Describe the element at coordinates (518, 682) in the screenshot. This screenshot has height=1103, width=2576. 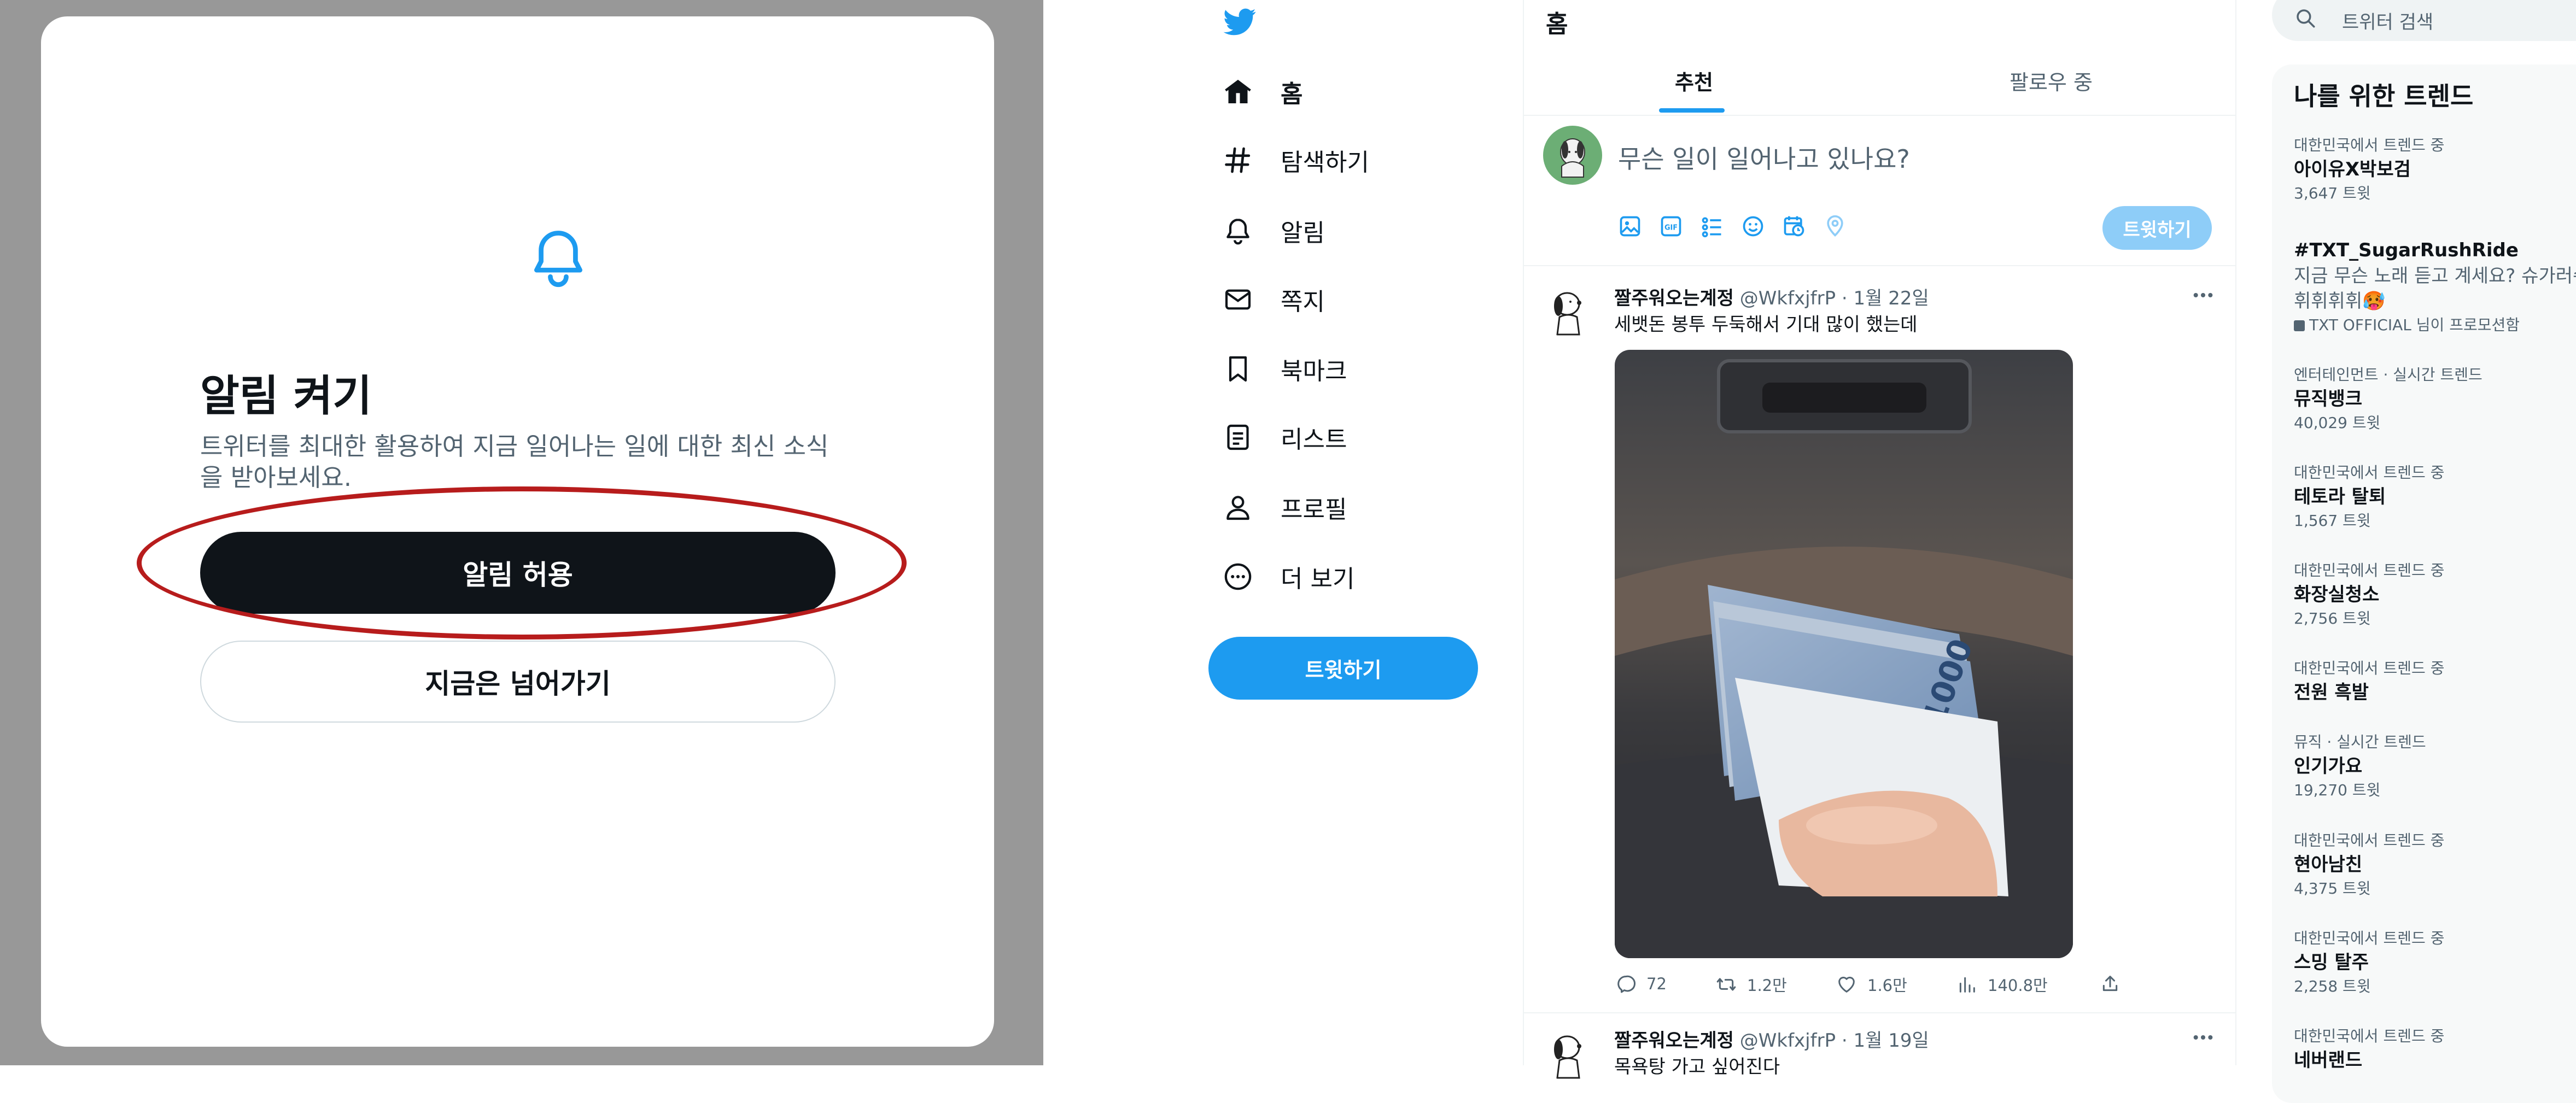
I see `skip-for-now-button: 지금은 넘어가기` at that location.